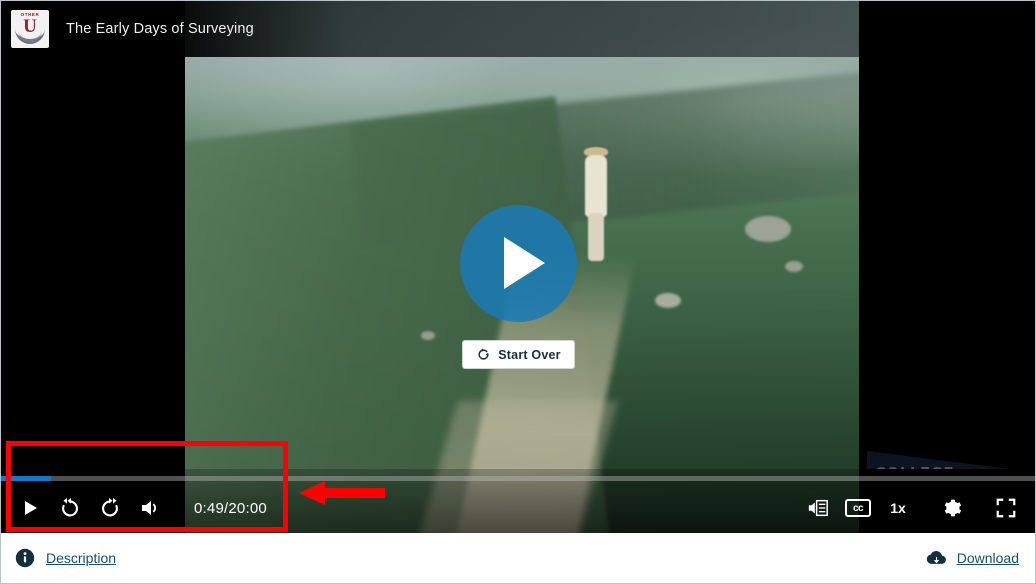 The image size is (1036, 584). I want to click on audio-description-button, so click(818, 508).